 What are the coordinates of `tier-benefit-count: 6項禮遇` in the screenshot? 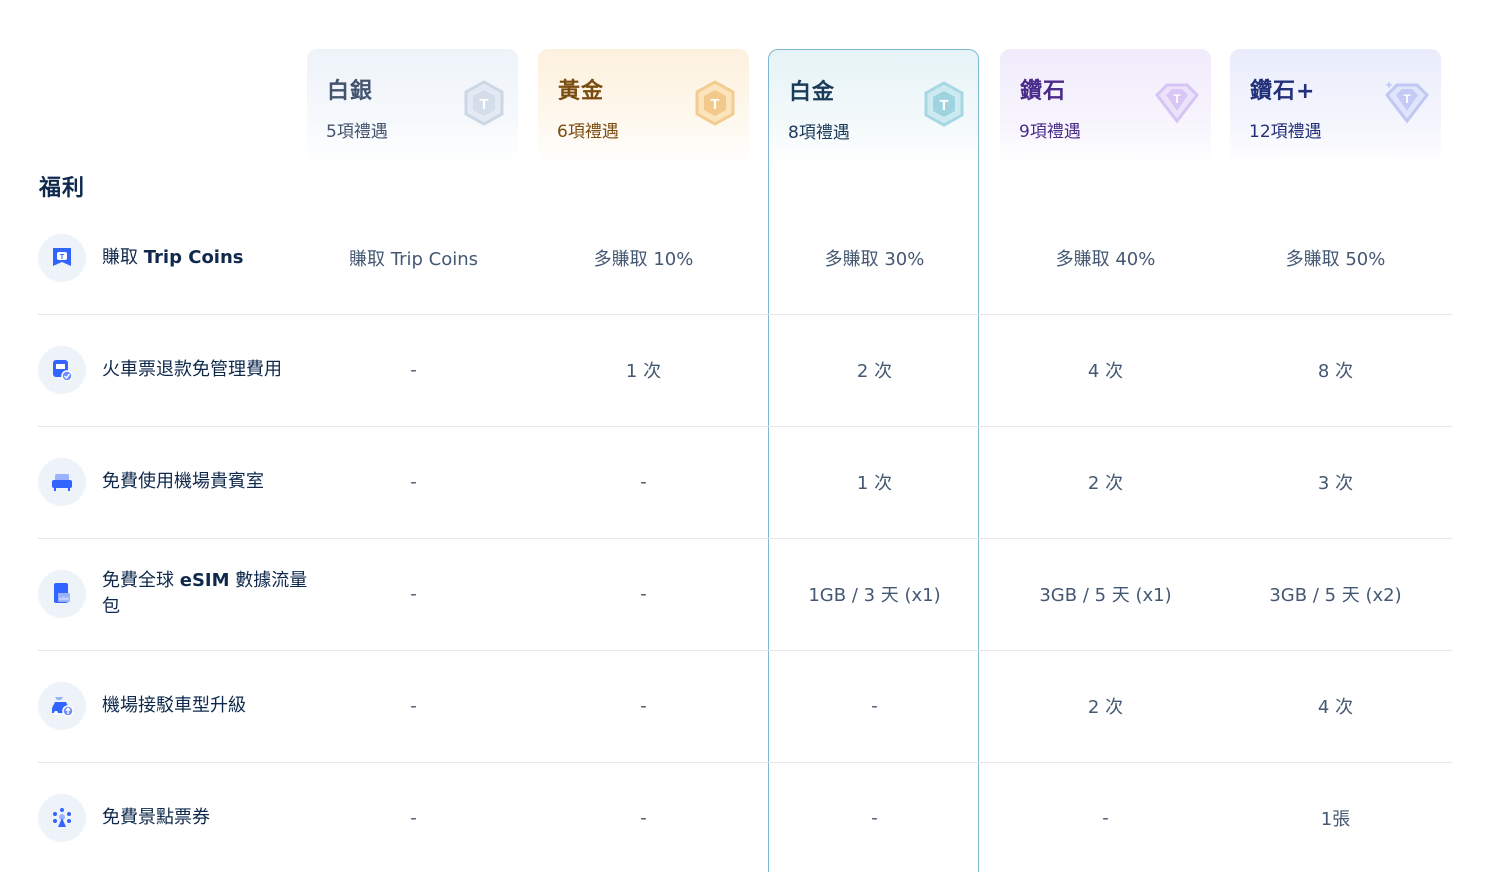 It's located at (588, 132).